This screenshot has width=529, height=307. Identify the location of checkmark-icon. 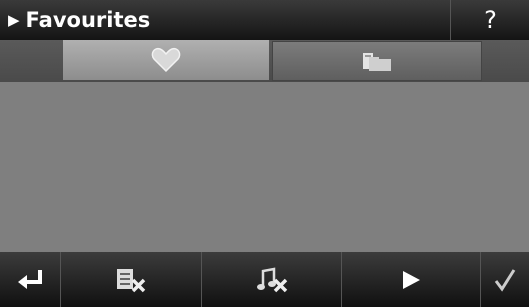
(505, 280).